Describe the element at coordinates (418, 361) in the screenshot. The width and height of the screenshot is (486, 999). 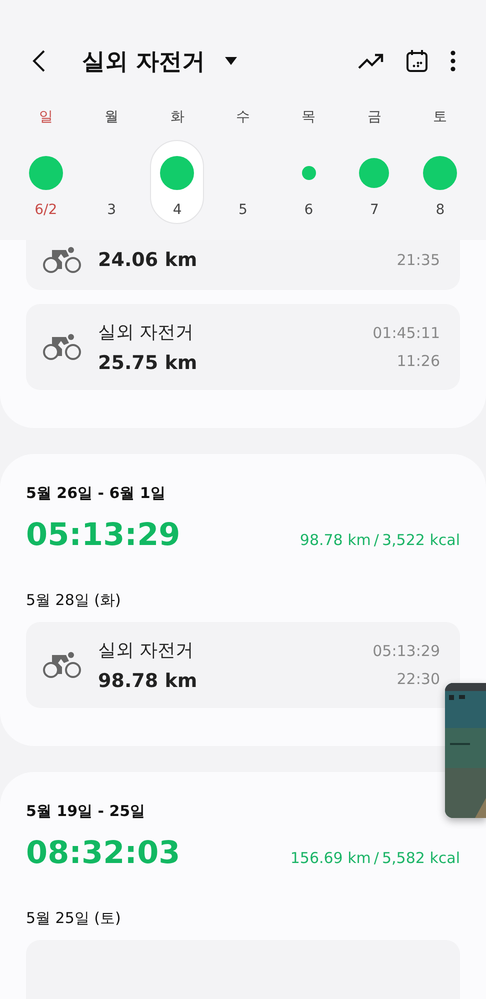
I see `workout-time: 11:26` at that location.